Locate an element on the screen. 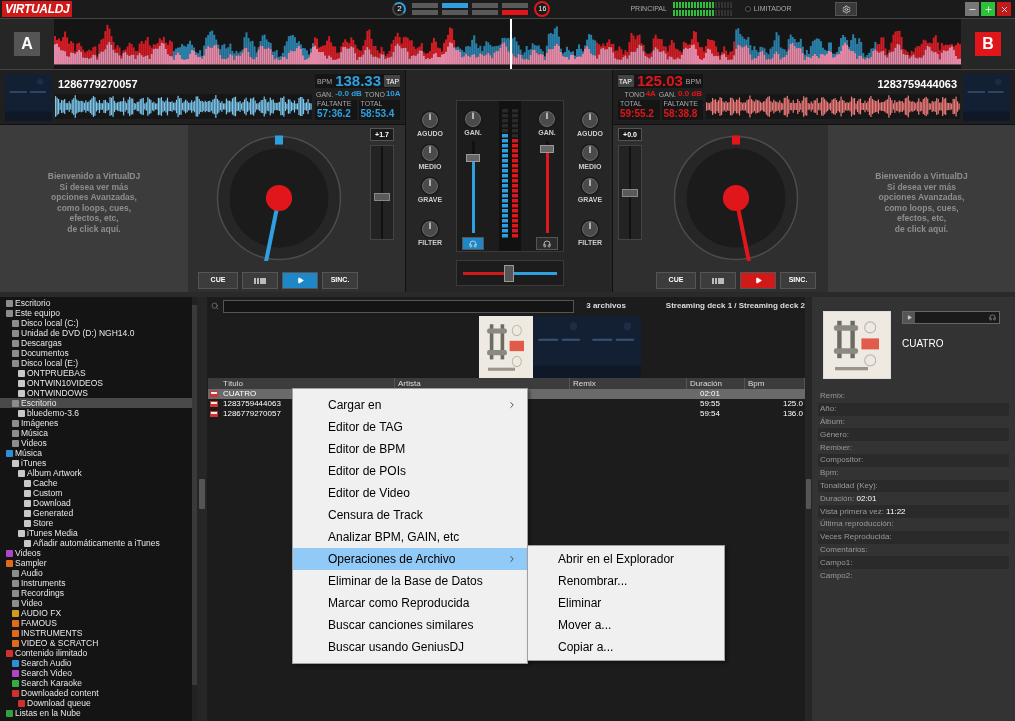 This screenshot has width=1015, height=721. menu-item: Editor de TAG is located at coordinates (410, 427).